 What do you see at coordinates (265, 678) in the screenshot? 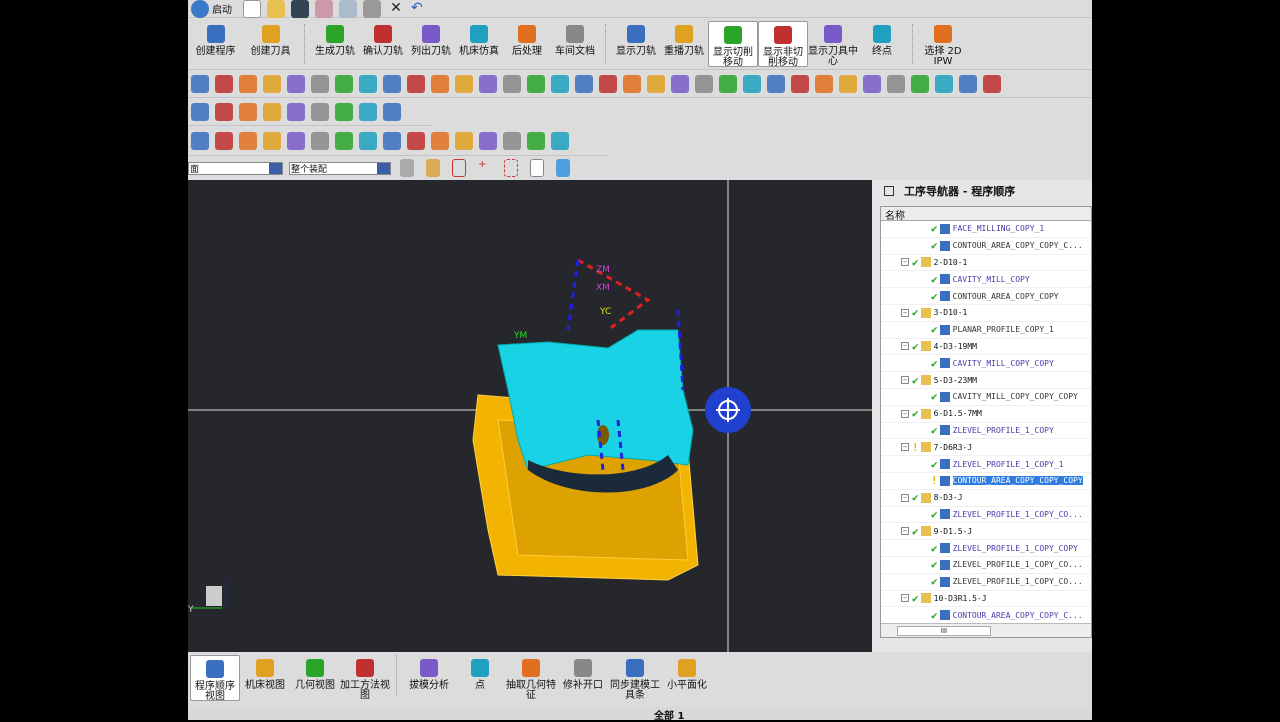
I see `machine-view-button: 机床视图` at bounding box center [265, 678].